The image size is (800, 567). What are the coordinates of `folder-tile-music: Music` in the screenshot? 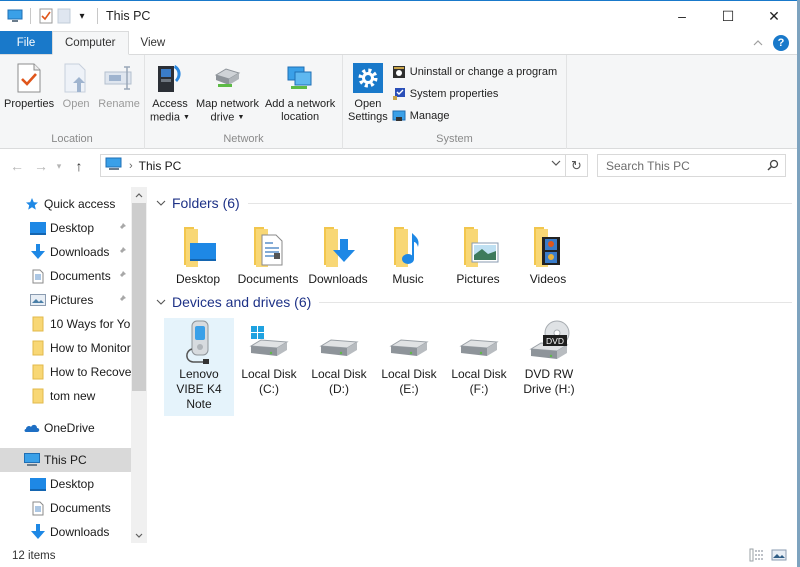 It's located at (408, 255).